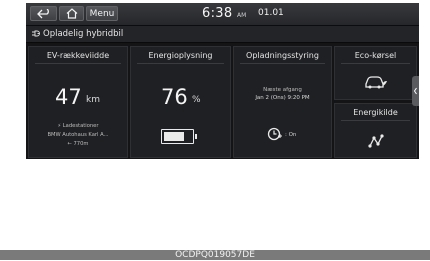 This screenshot has width=430, height=261. Describe the element at coordinates (376, 82) in the screenshot. I see `eco-car-icon` at that location.